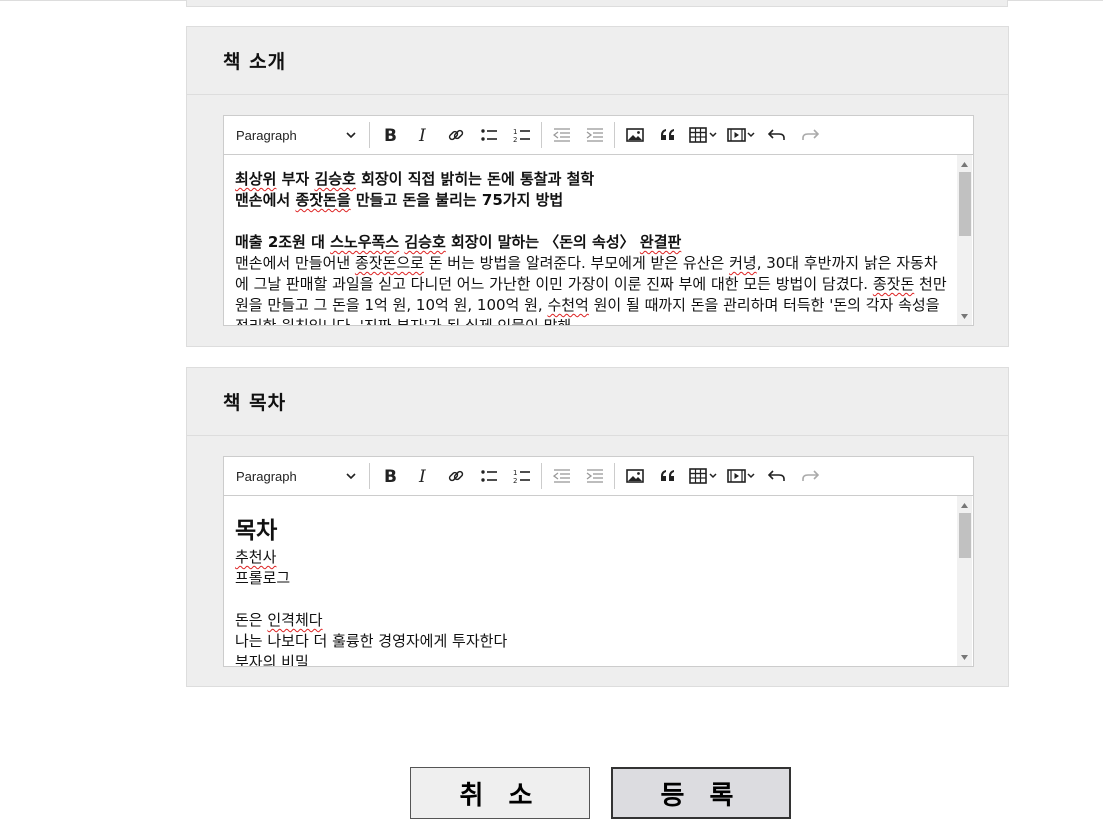 The width and height of the screenshot is (1103, 837). I want to click on media-icon, so click(741, 476).